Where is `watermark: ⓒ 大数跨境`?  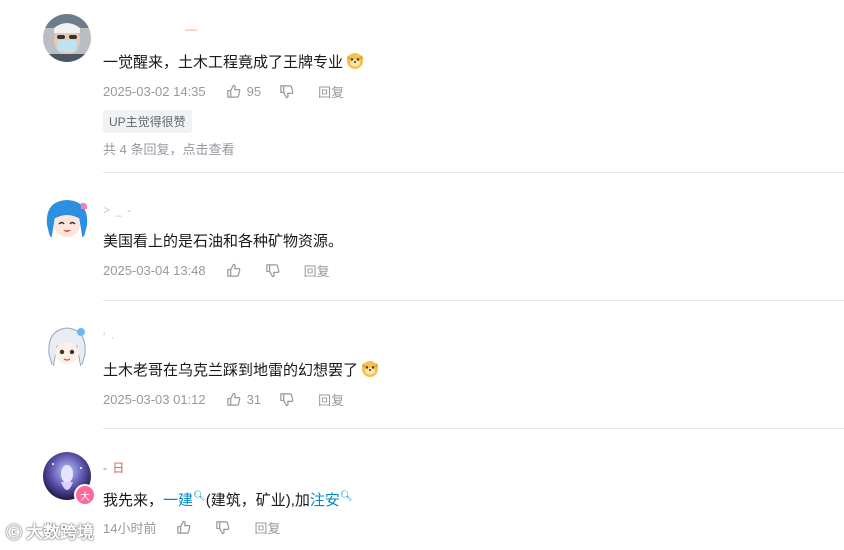
watermark: ⓒ 大数跨境 is located at coordinates (50, 530).